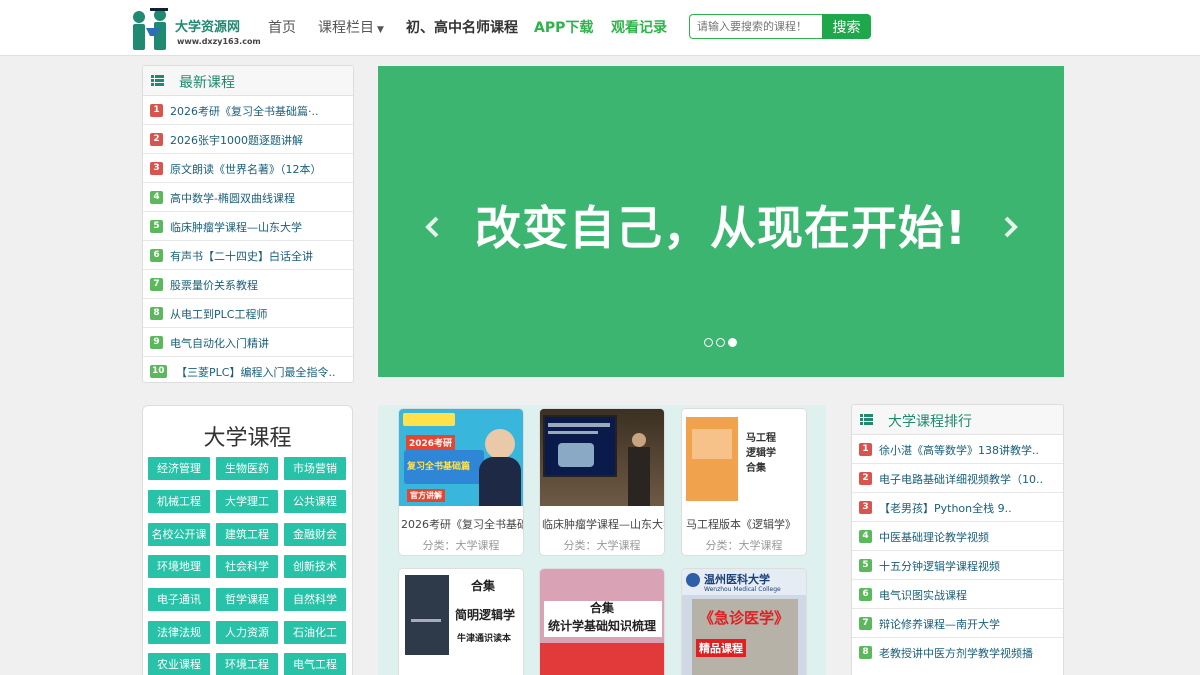 This screenshot has width=1200, height=675. What do you see at coordinates (195, 29) in the screenshot?
I see `site-logo: 大学资源网 www.dxzy163.com` at bounding box center [195, 29].